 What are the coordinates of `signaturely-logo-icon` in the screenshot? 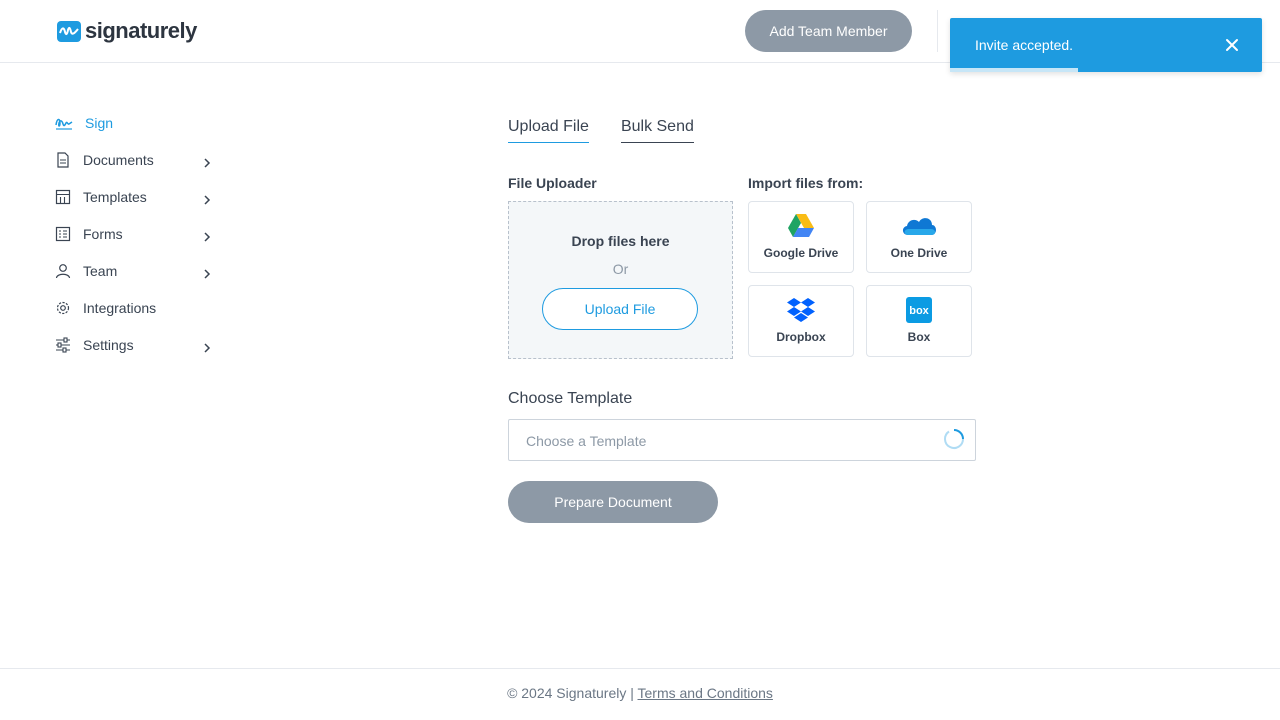 It's located at (69, 31).